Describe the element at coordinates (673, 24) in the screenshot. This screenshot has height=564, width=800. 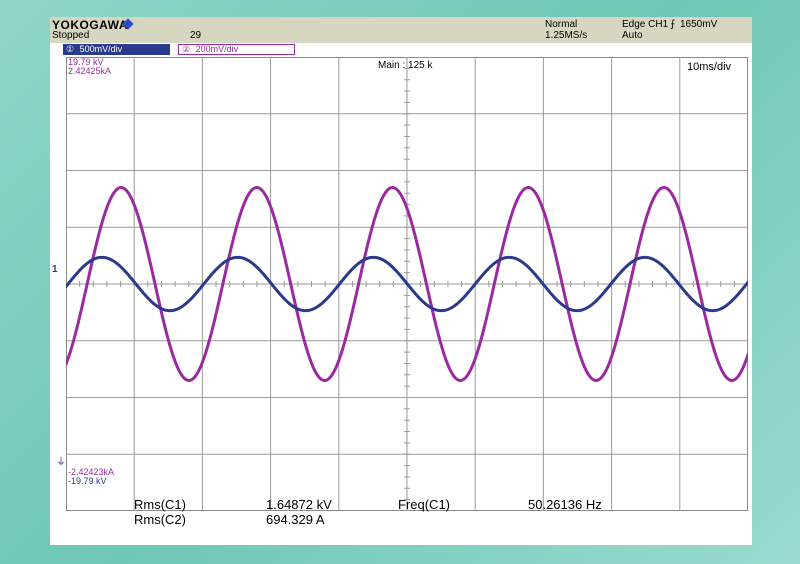
I see `trigger-slope-icon: ⨍` at that location.